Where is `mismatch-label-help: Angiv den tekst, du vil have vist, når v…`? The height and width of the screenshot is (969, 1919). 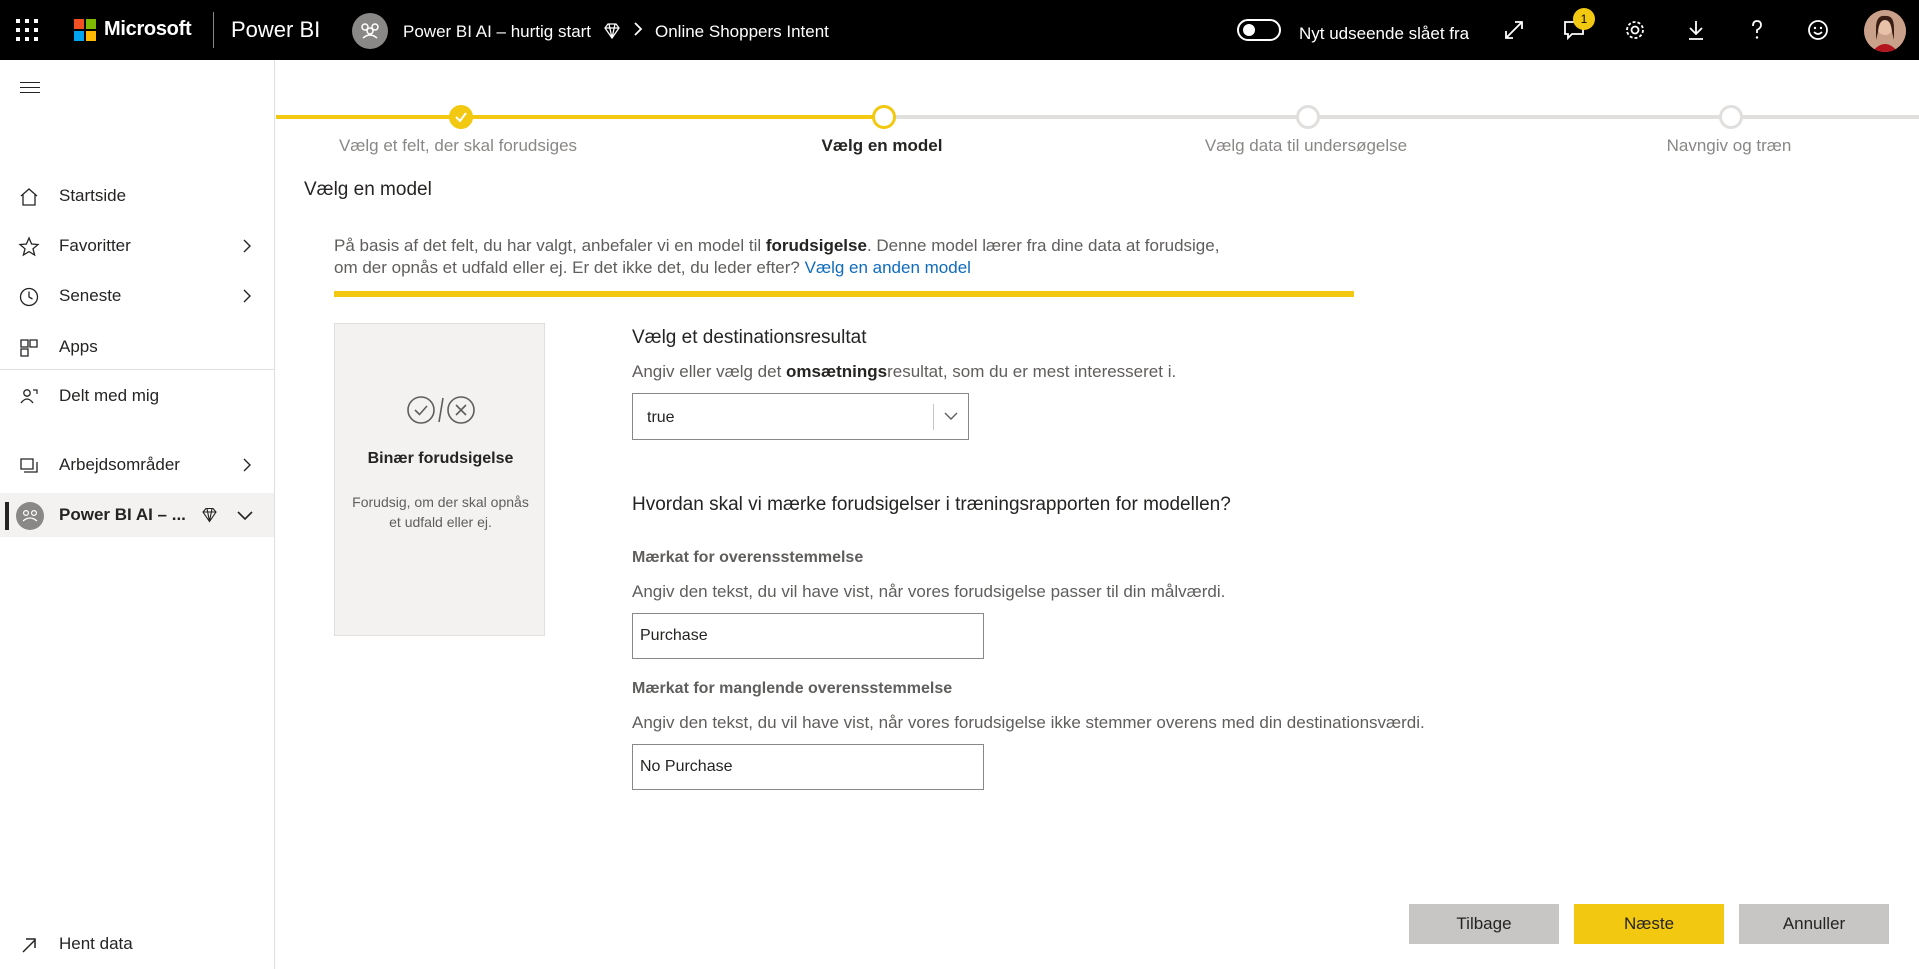
mismatch-label-help: Angiv den tekst, du vil have vist, når v… is located at coordinates (1028, 722).